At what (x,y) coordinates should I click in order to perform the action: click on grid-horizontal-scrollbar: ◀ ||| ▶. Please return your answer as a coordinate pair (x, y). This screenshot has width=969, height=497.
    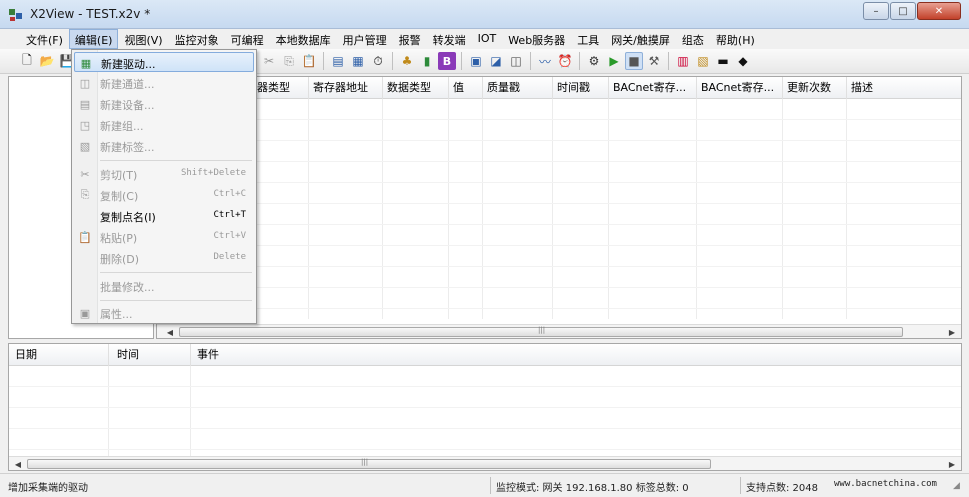
    Looking at the image, I should click on (559, 331).